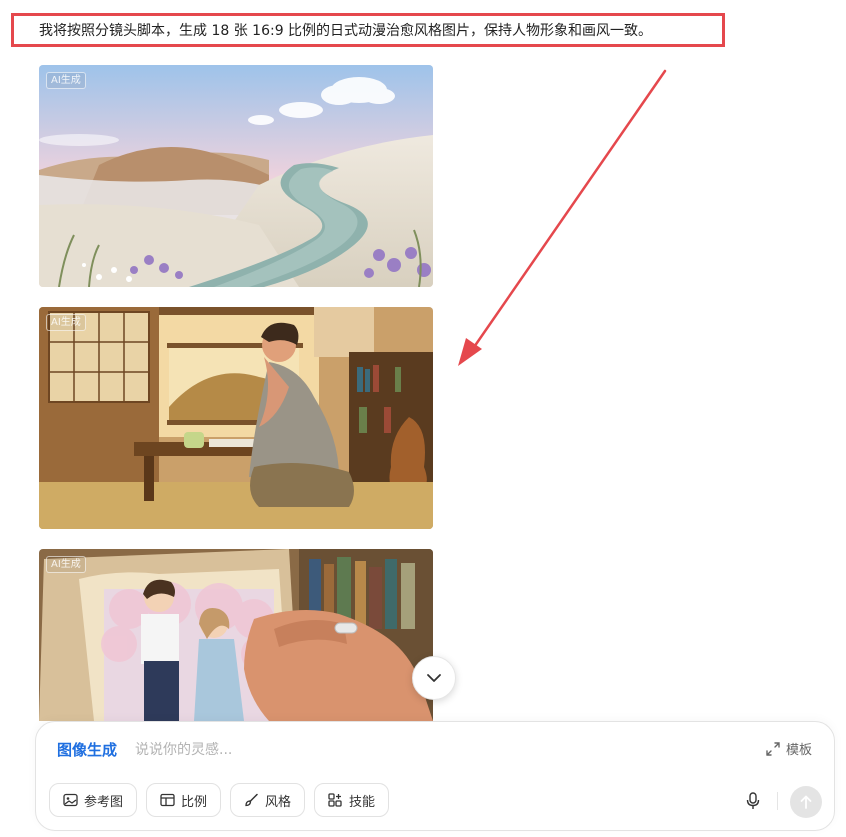 Image resolution: width=846 pixels, height=837 pixels. I want to click on style-button: 风格, so click(268, 800).